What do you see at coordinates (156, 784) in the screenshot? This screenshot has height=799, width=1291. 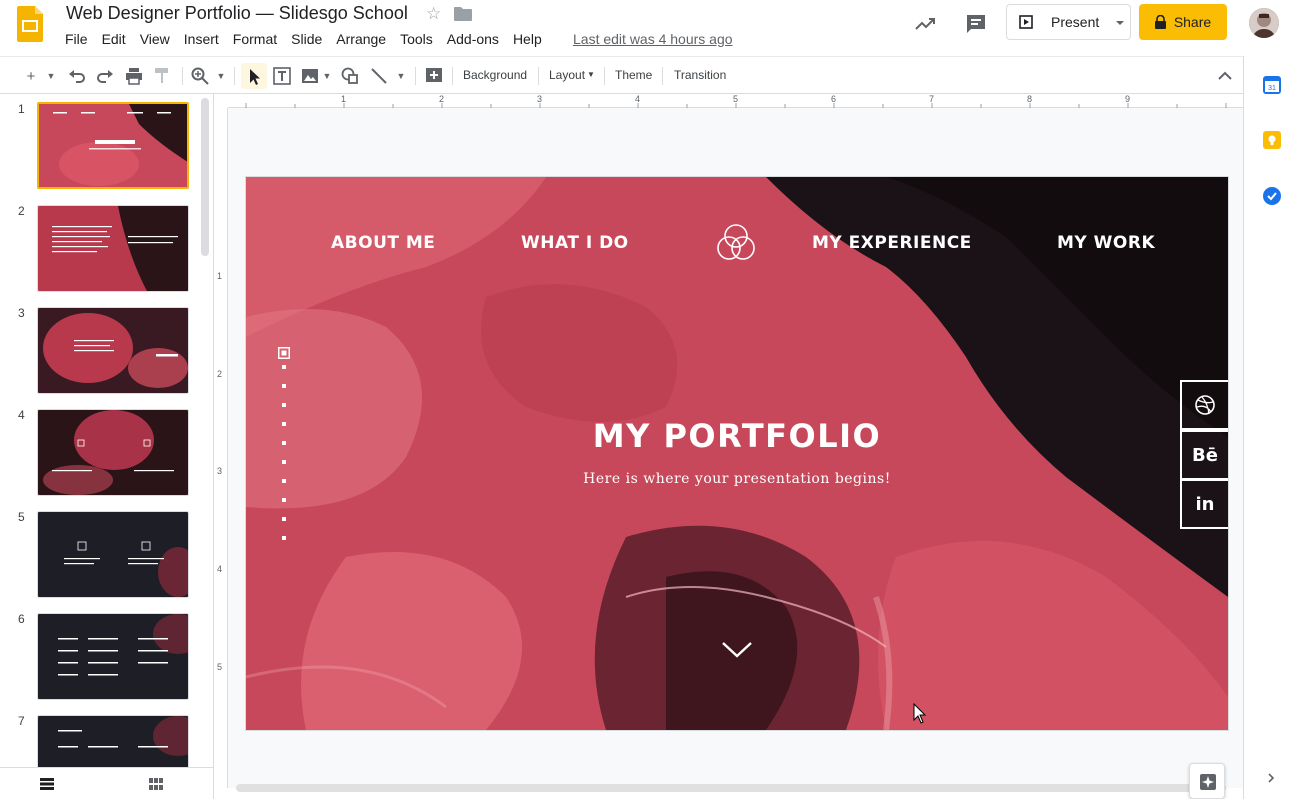 I see `grid-view-icon` at bounding box center [156, 784].